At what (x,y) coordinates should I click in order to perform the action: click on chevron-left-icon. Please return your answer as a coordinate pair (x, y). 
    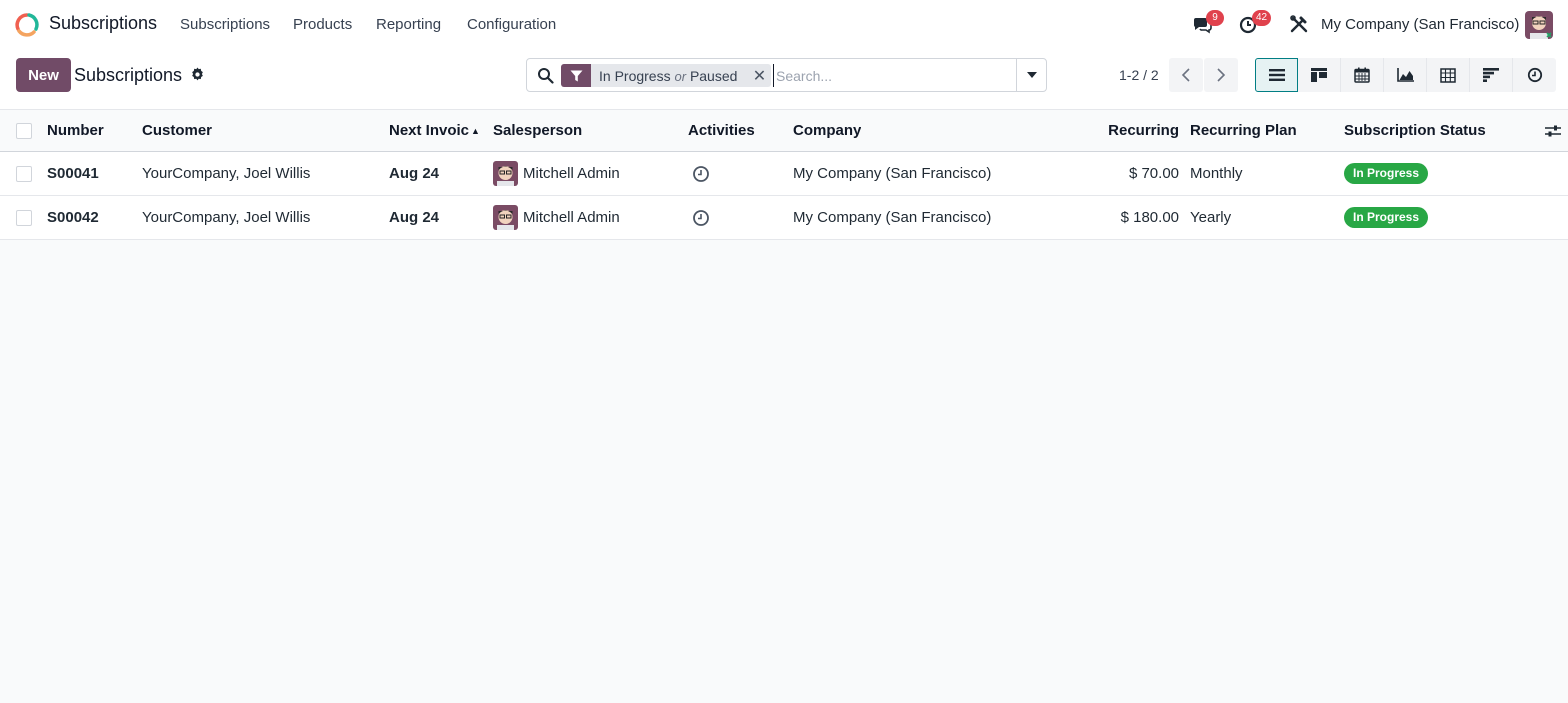
    Looking at the image, I should click on (1185, 75).